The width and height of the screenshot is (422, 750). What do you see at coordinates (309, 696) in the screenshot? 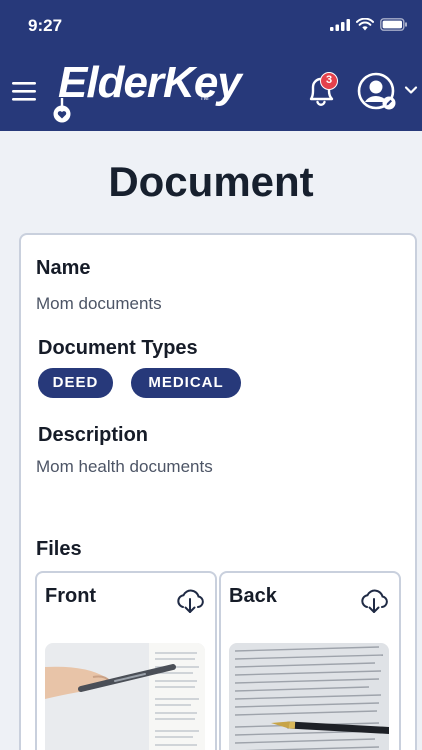
I see `file-thumbnail-back` at bounding box center [309, 696].